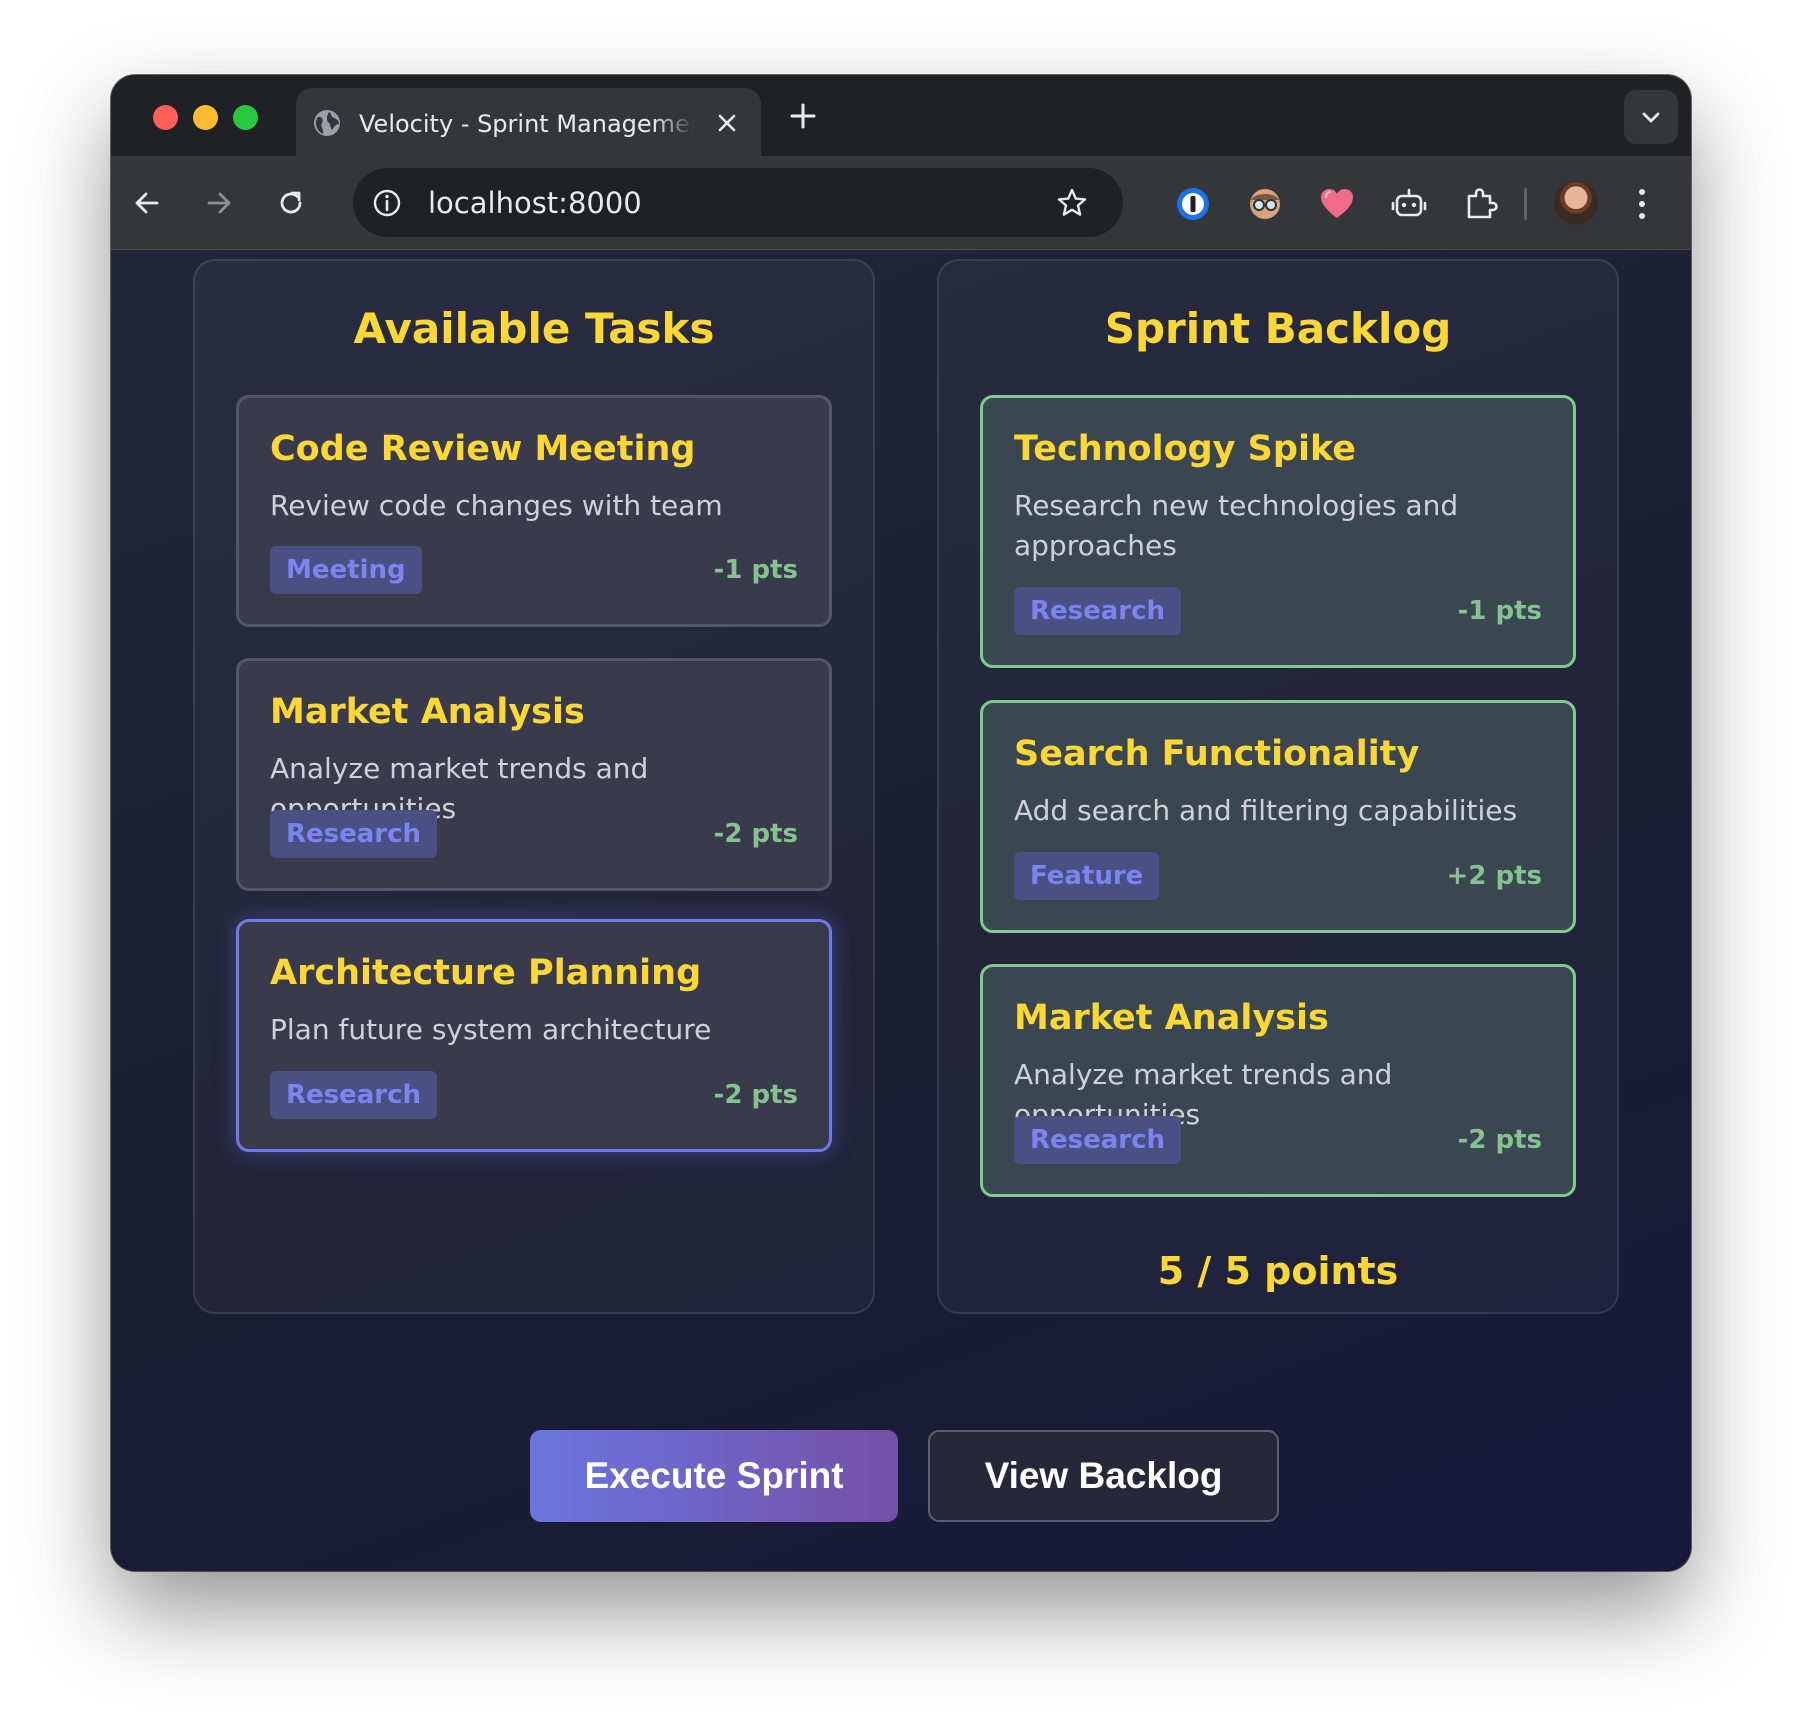 The height and width of the screenshot is (1718, 1802). I want to click on tab-title: Velocity - Sprint Management, so click(526, 124).